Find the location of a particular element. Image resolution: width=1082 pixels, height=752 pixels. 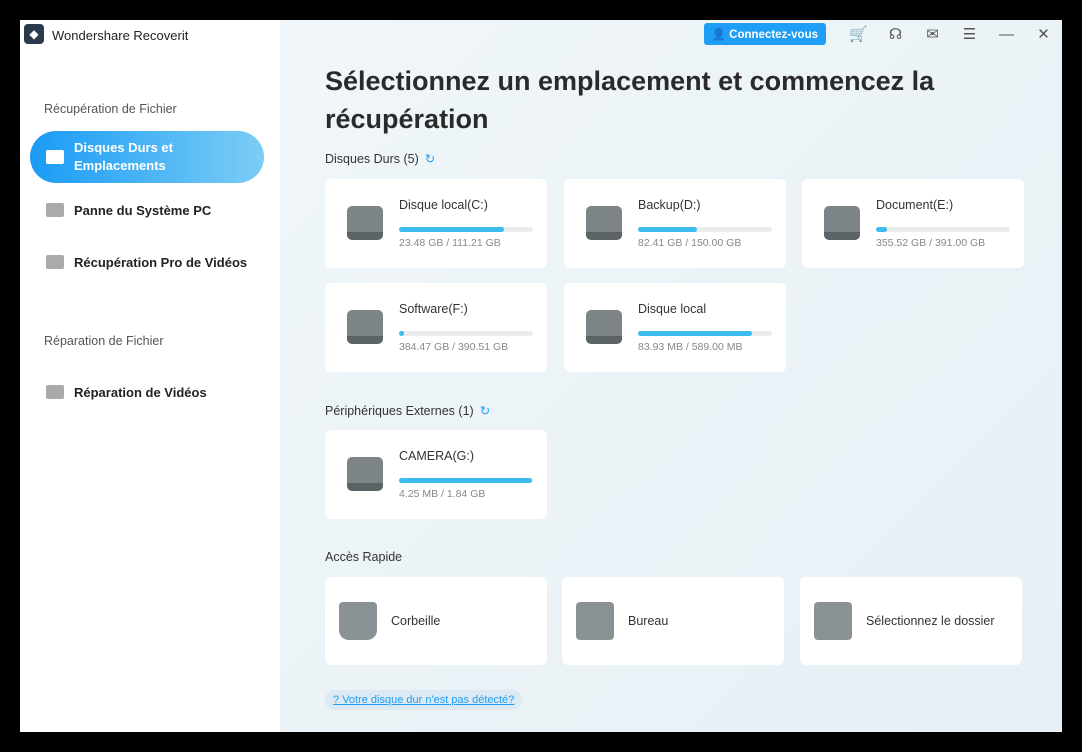

quick-desktop: Bureau is located at coordinates (673, 621).